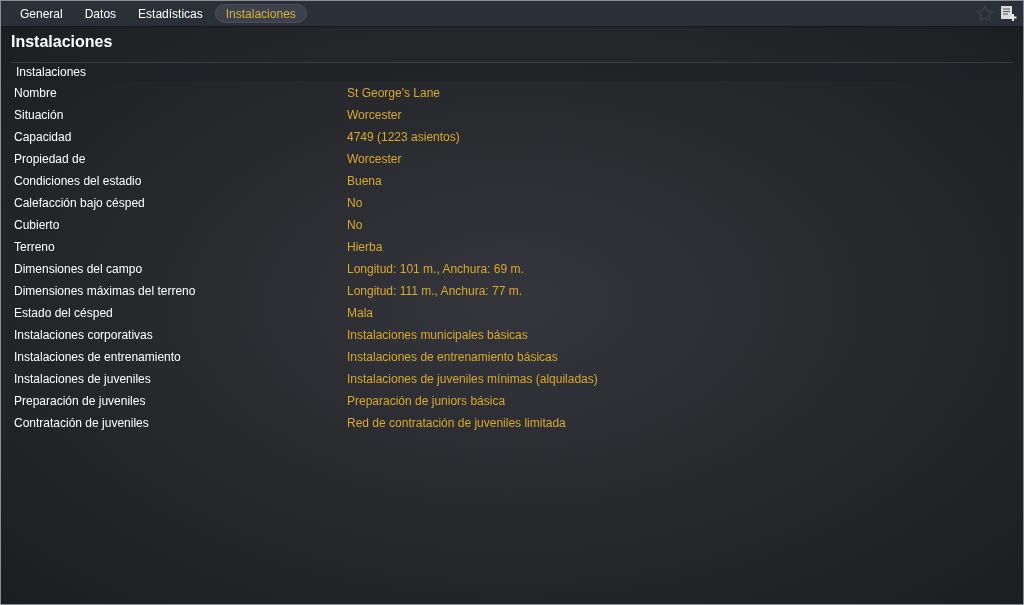  Describe the element at coordinates (39, 115) in the screenshot. I see `field-label: Situación` at that location.